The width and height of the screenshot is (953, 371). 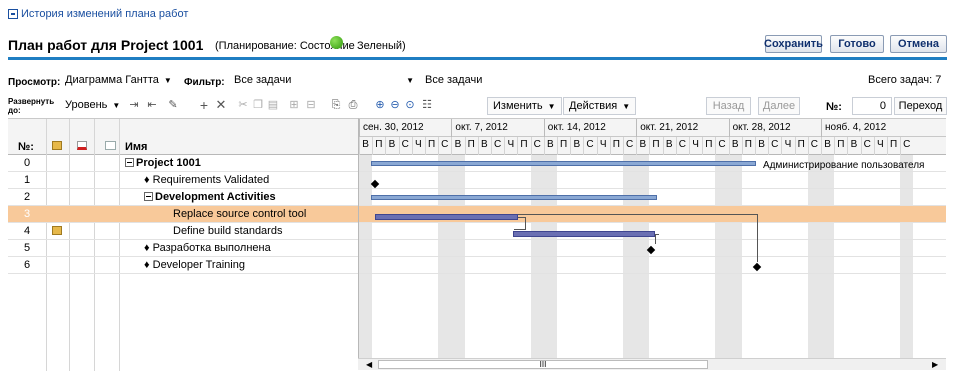 I want to click on filter-select: Все задачи ▼, so click(x=324, y=80).